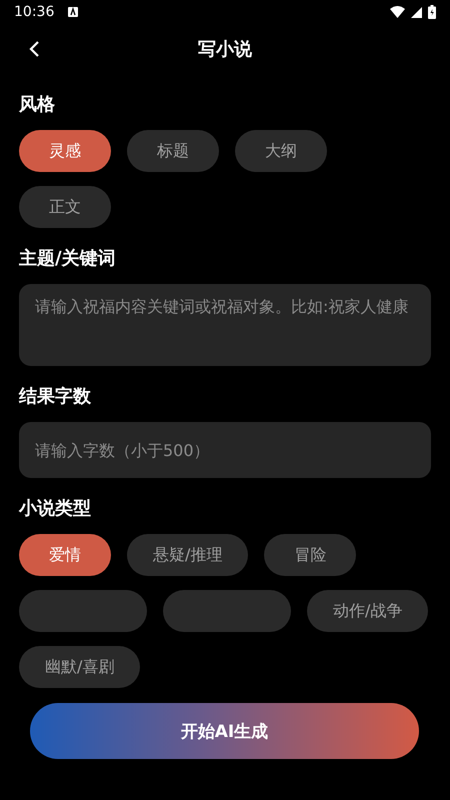 The image size is (450, 800). I want to click on notification-icon, so click(73, 12).